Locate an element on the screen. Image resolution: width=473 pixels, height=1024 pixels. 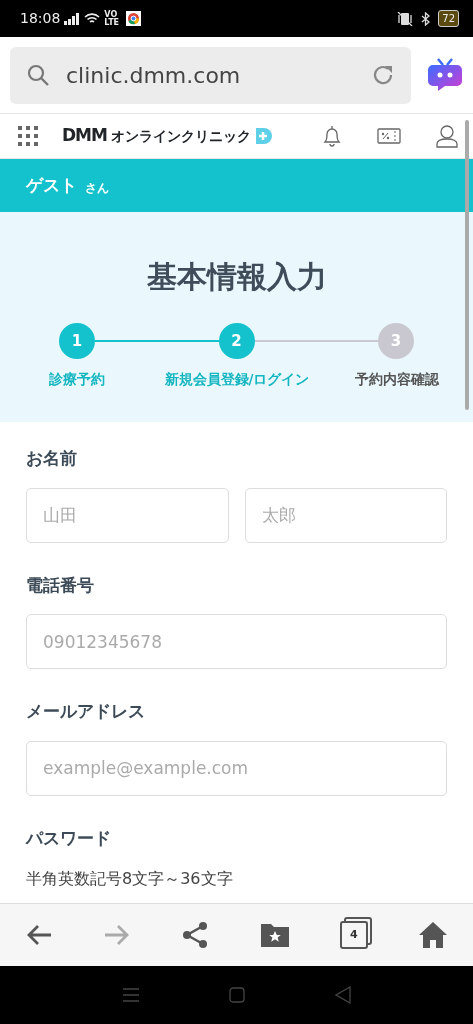
clock-text: 18:08 is located at coordinates (40, 18).